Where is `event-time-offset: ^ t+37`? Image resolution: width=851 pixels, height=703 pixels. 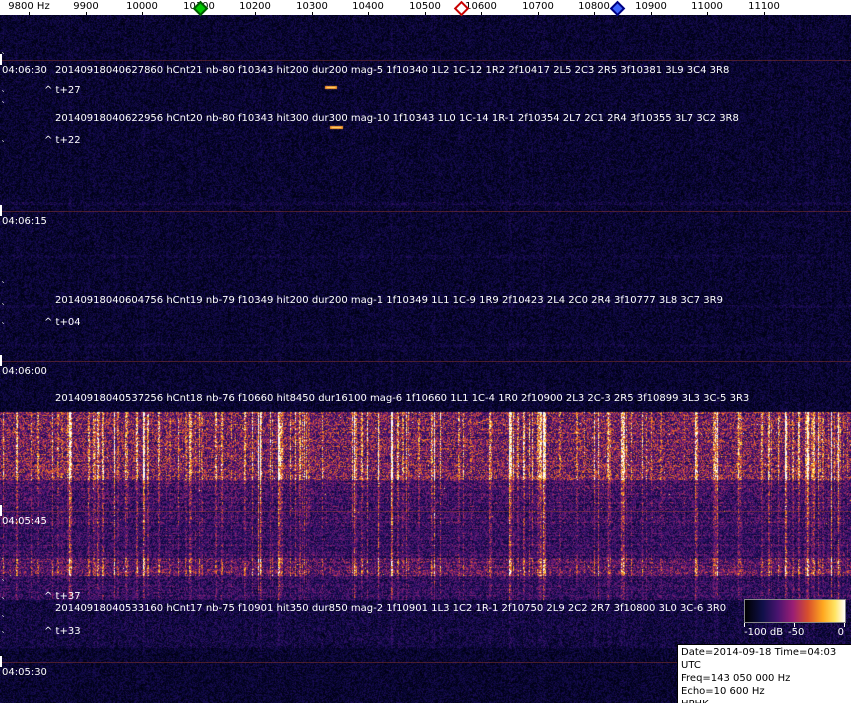 event-time-offset: ^ t+37 is located at coordinates (62, 596).